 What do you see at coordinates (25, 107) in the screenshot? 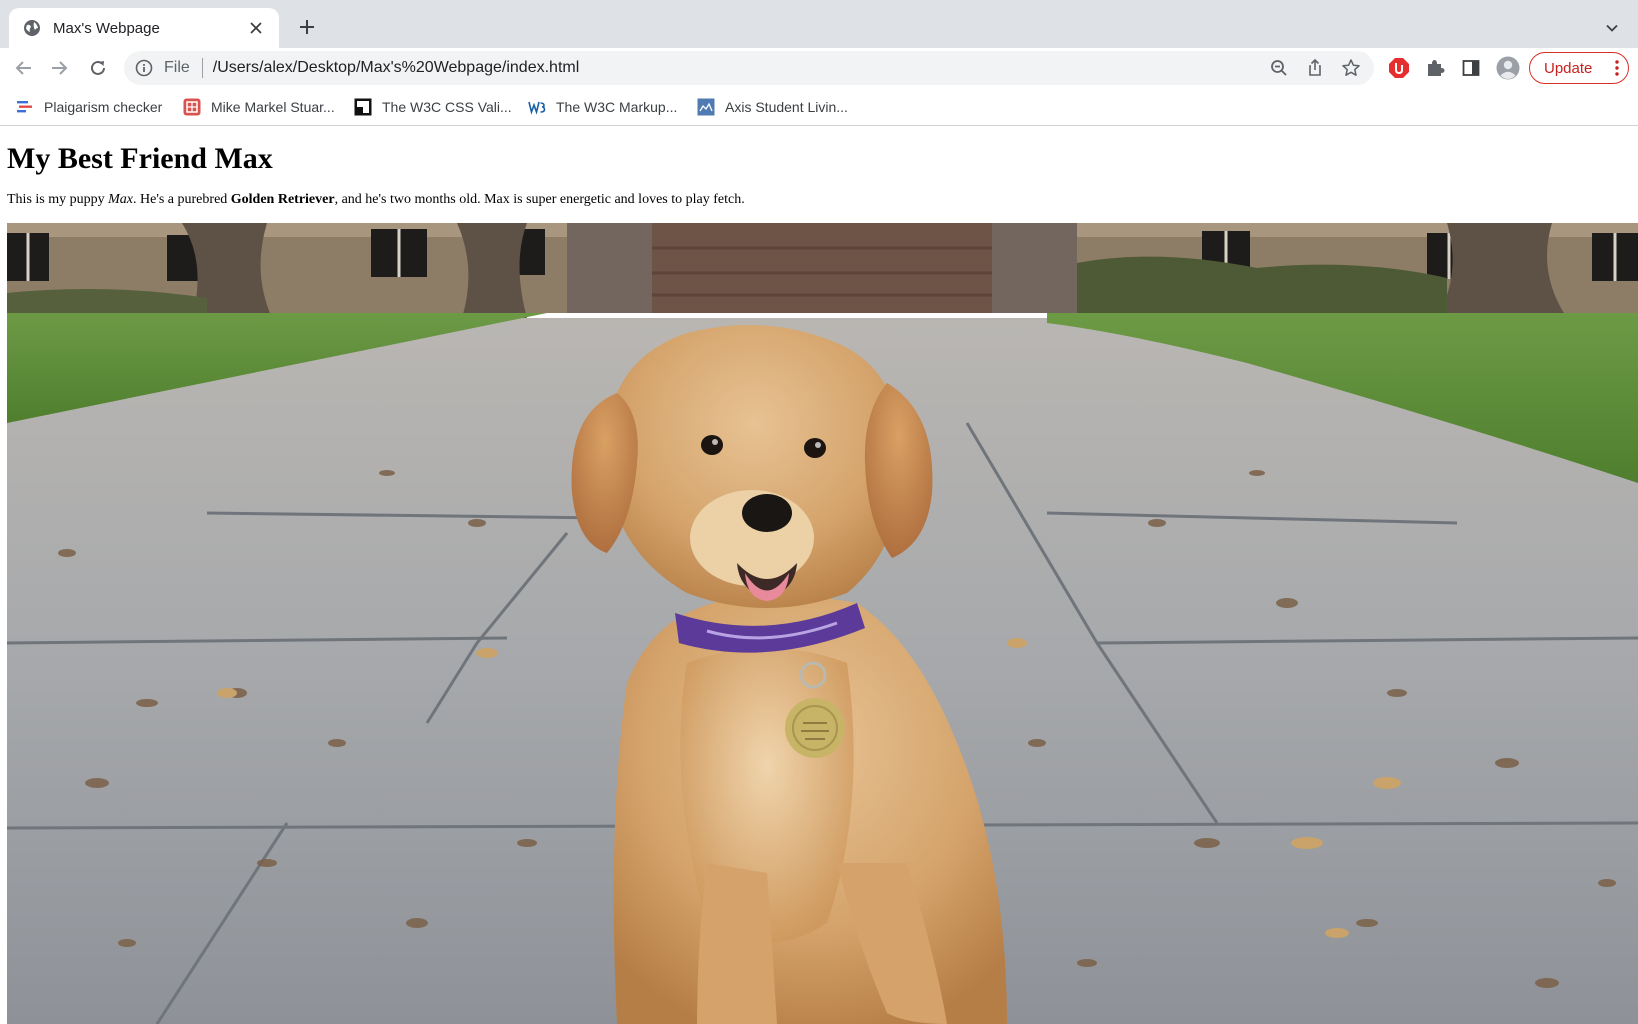
I see `plagiarism-checker-icon` at bounding box center [25, 107].